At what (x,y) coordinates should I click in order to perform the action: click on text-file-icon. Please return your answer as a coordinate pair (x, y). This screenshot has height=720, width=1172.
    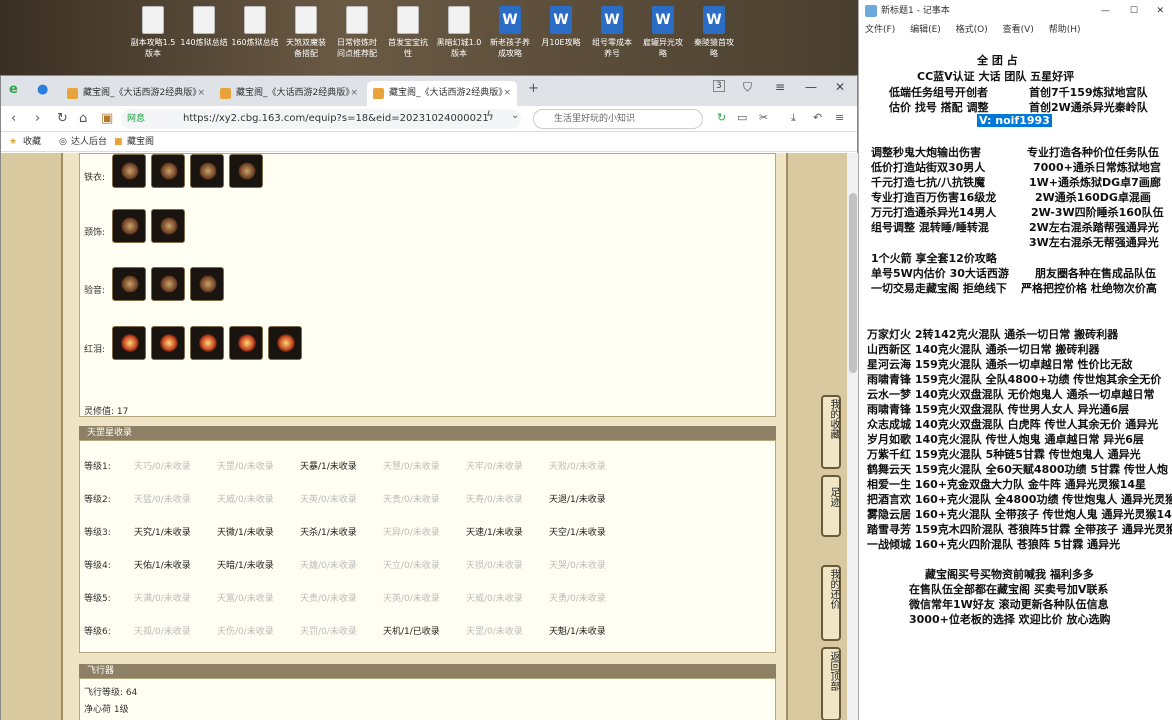
    Looking at the image, I should click on (306, 20).